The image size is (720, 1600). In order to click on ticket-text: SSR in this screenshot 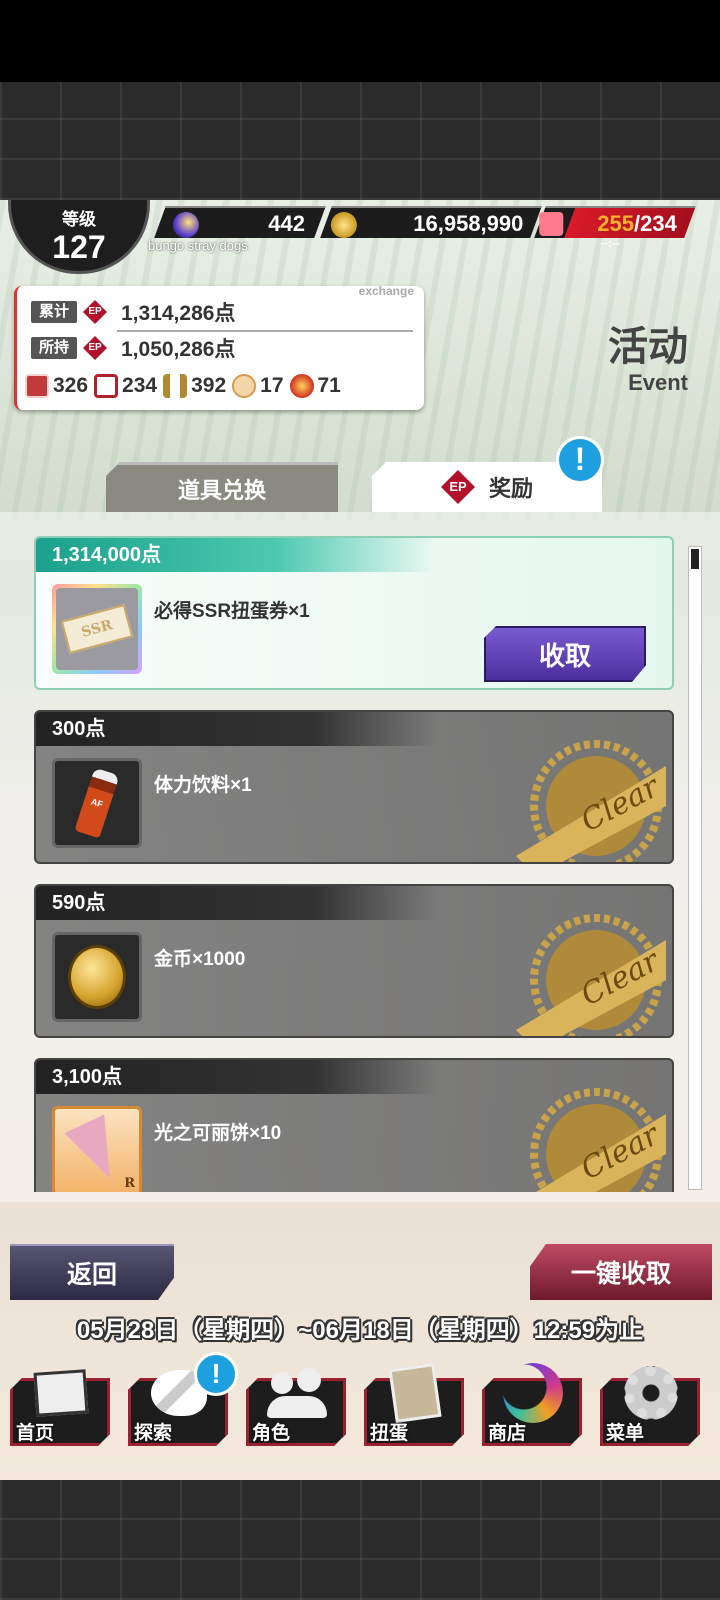, I will do `click(97, 629)`.